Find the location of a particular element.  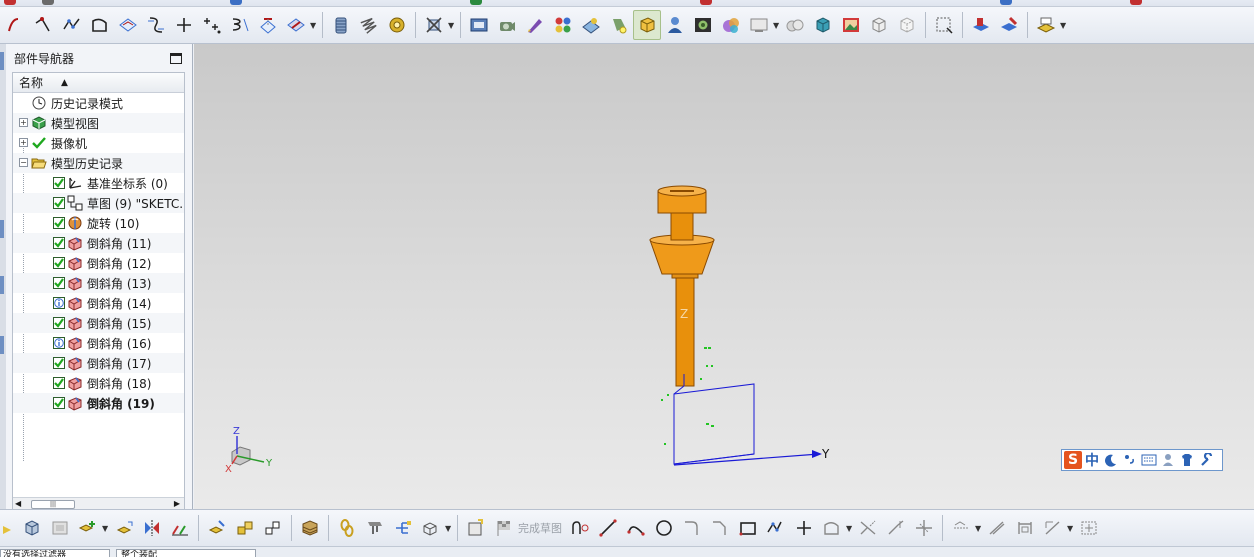

add-component-icon is located at coordinates (88, 528).